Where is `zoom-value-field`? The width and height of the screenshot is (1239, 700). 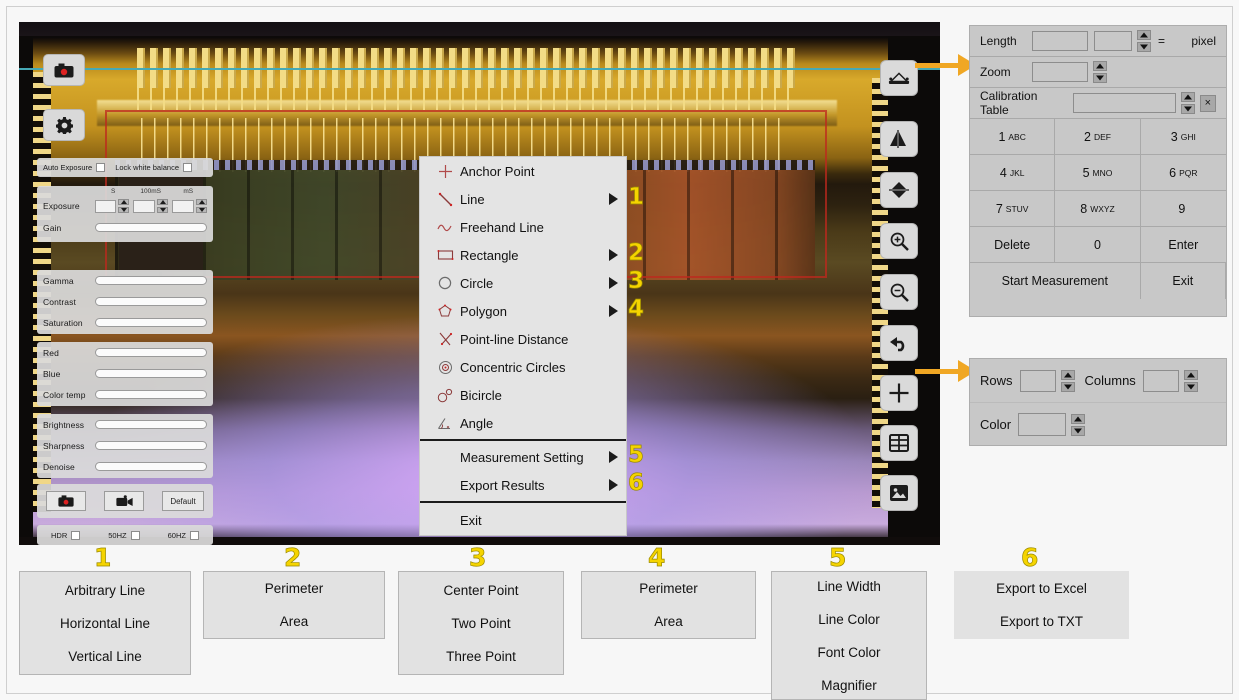 zoom-value-field is located at coordinates (1060, 72).